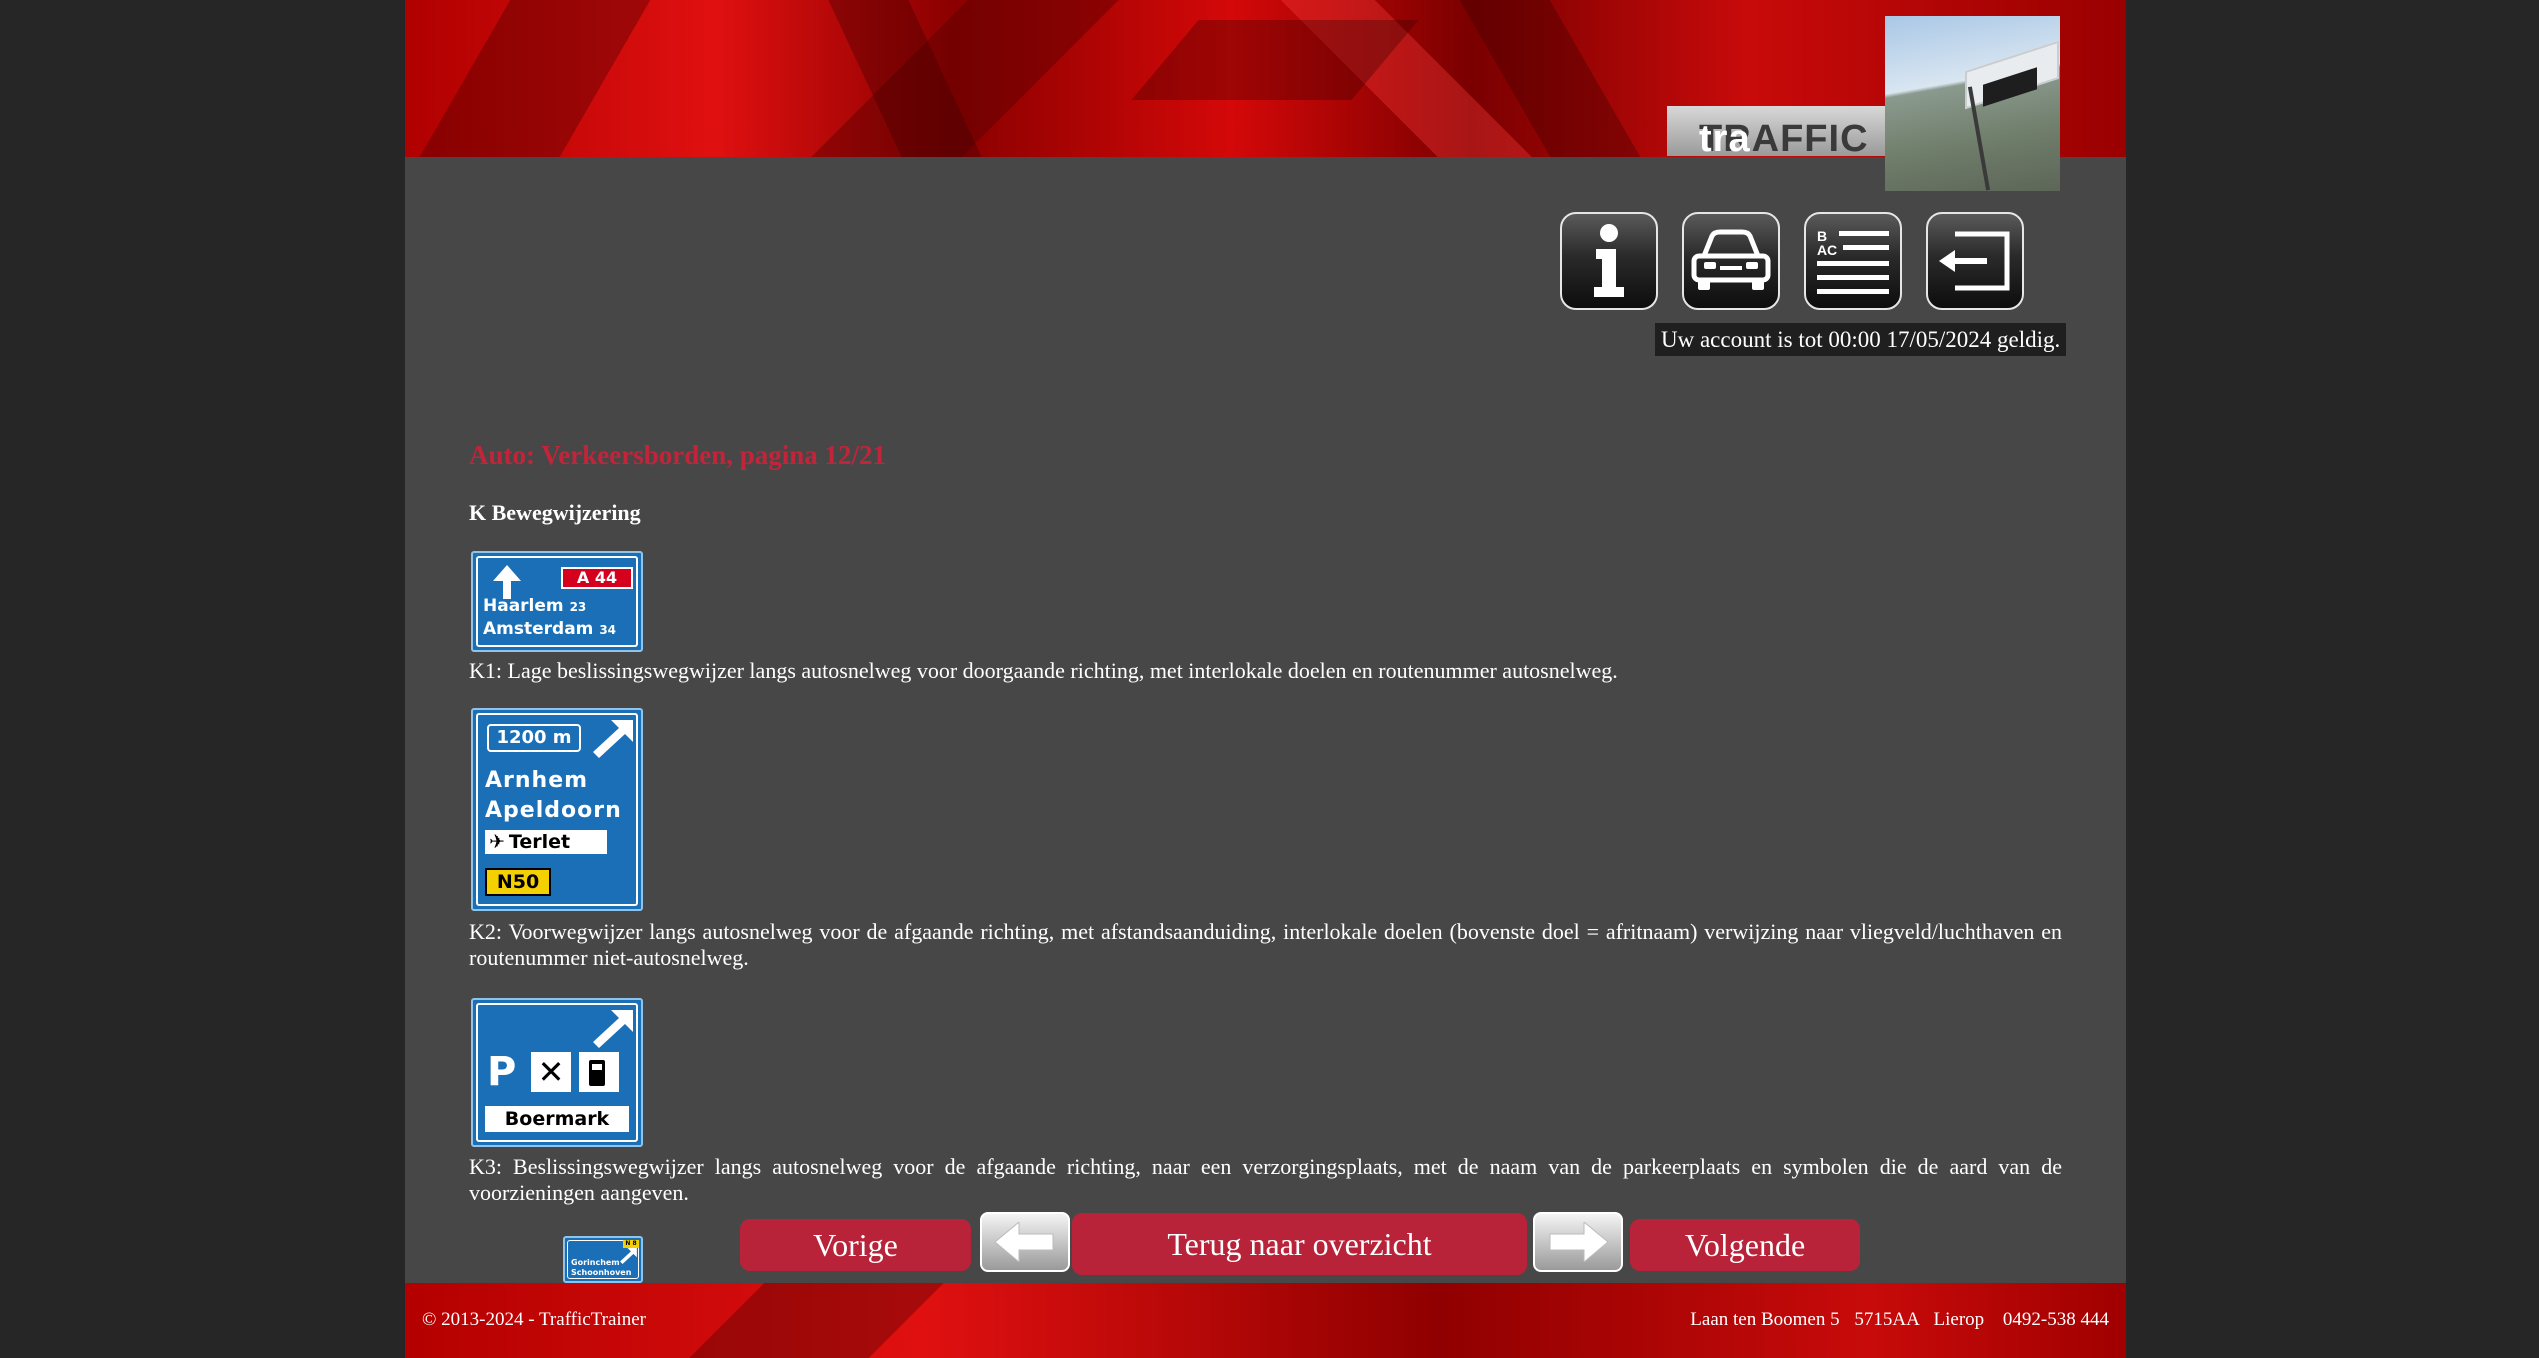 The width and height of the screenshot is (2539, 1358). What do you see at coordinates (601, 1272) in the screenshot?
I see `sign-k4-city2: Schoonhoven` at bounding box center [601, 1272].